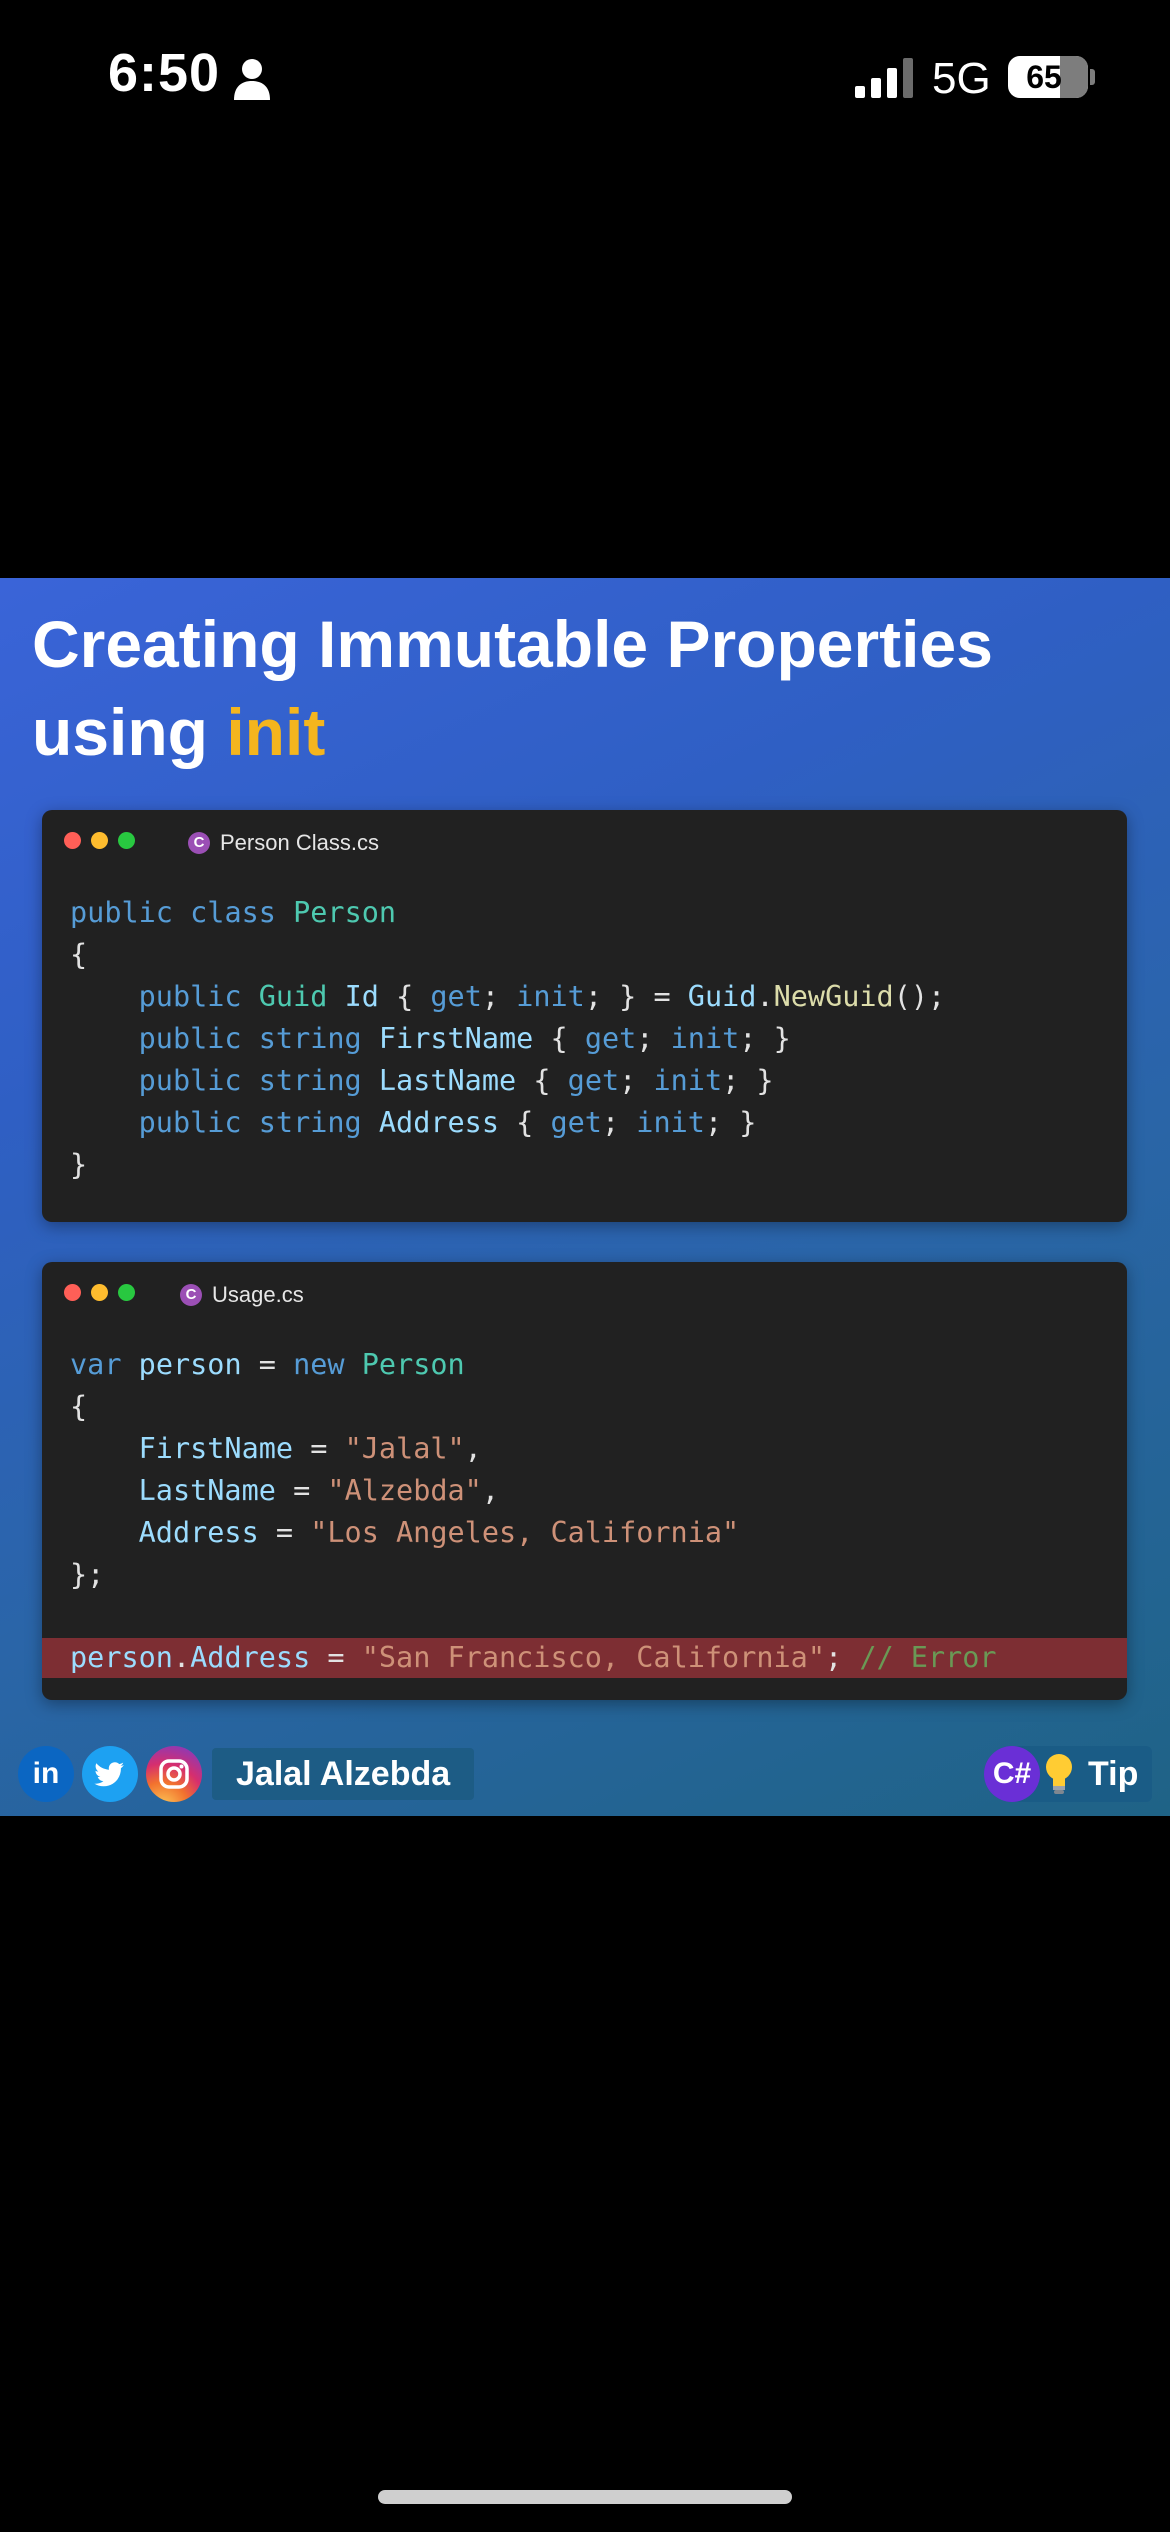  What do you see at coordinates (582, 688) in the screenshot?
I see `slide-title: Creating Immutable Properties using init` at bounding box center [582, 688].